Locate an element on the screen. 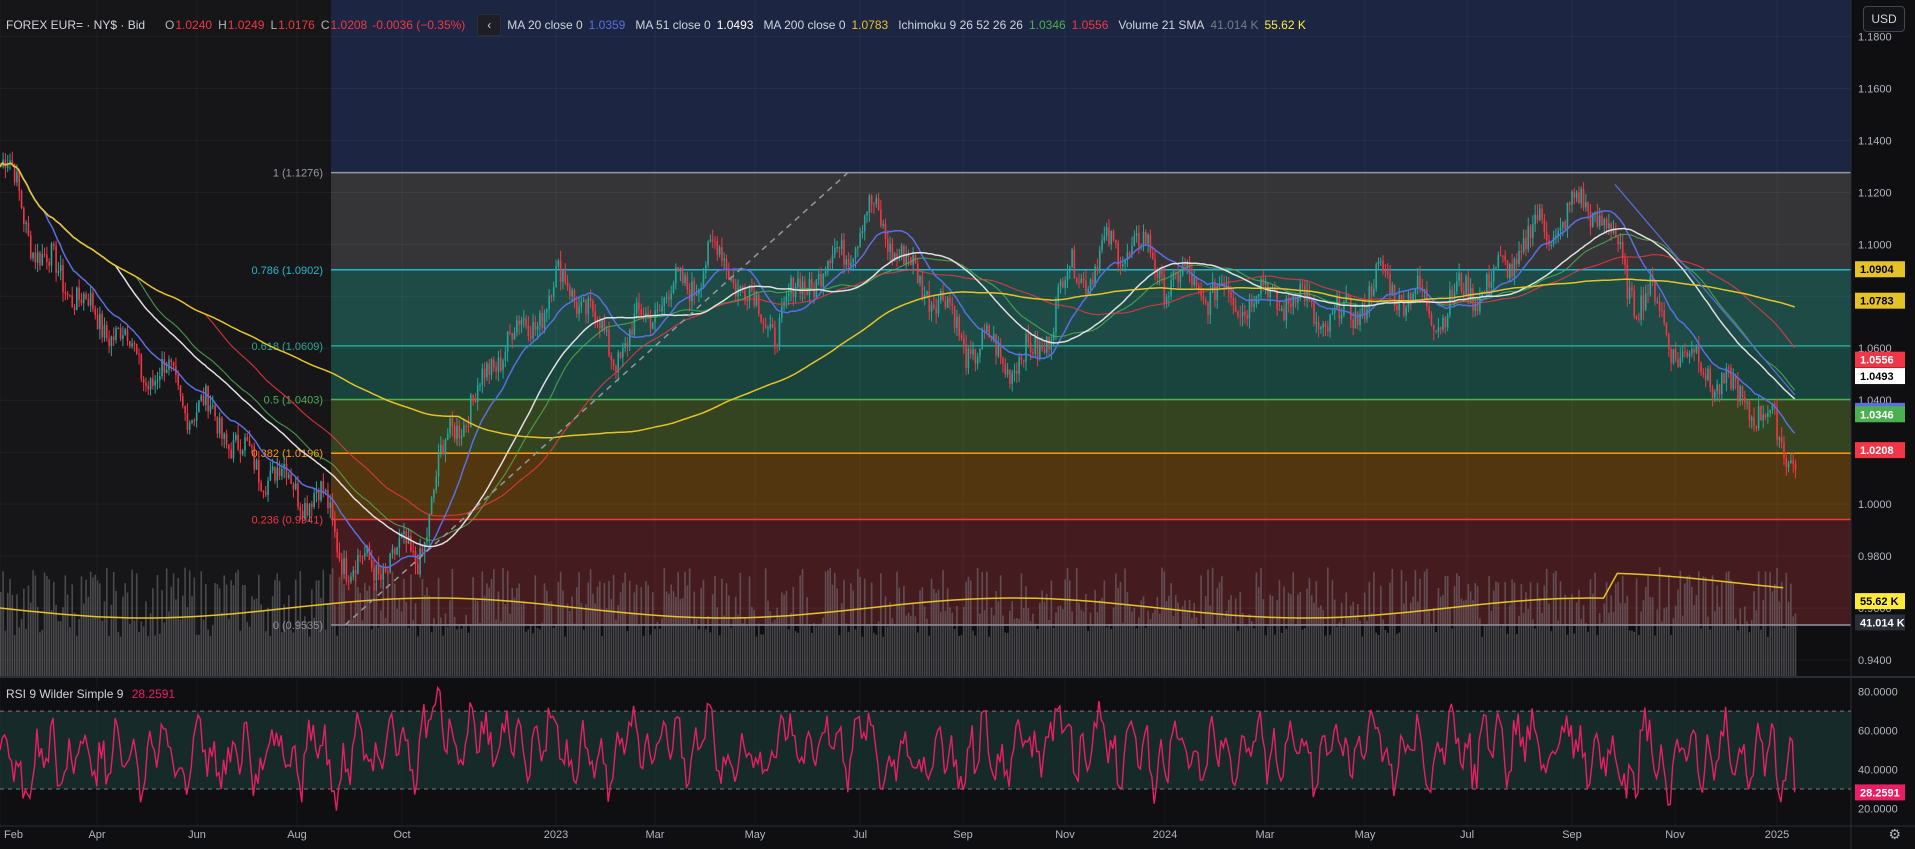 This screenshot has width=1915, height=849. fib-label: 0.786 (1.0902) is located at coordinates (287, 271).